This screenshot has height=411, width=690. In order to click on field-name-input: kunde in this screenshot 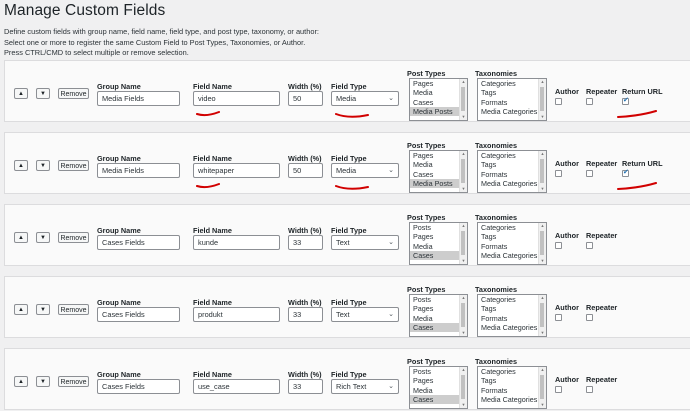, I will do `click(236, 242)`.